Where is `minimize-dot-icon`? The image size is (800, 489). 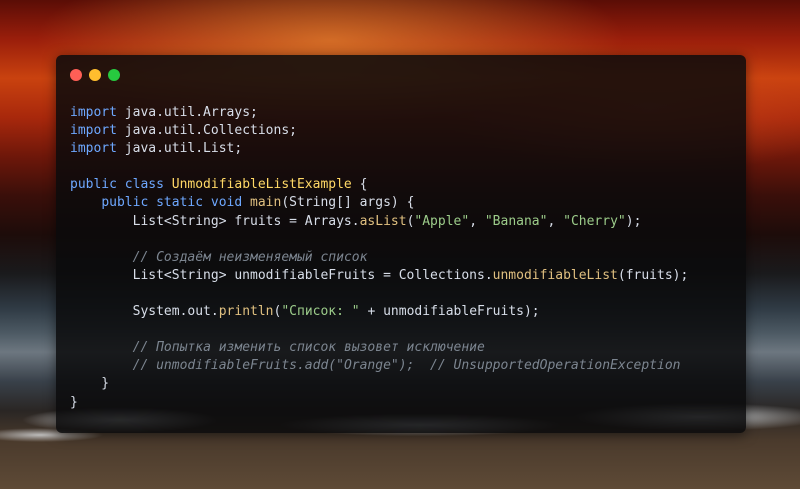
minimize-dot-icon is located at coordinates (95, 75).